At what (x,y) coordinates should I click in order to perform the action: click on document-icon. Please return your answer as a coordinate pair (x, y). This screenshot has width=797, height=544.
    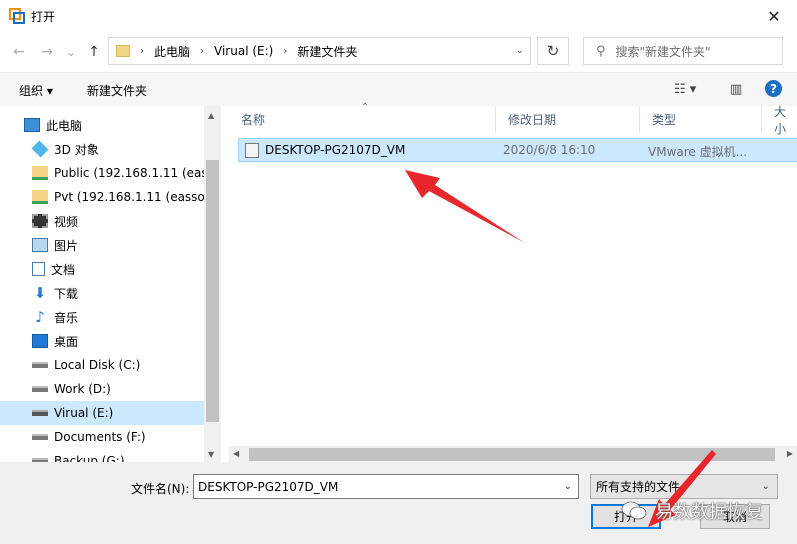
    Looking at the image, I should click on (38, 269).